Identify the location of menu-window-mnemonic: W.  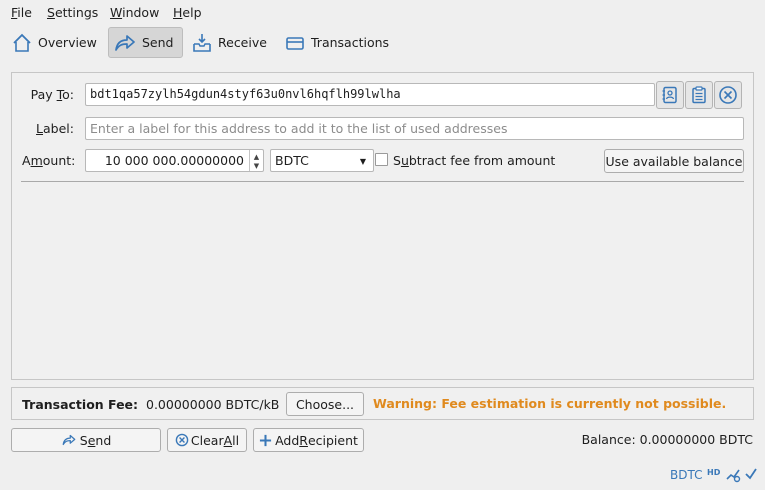
(116, 12).